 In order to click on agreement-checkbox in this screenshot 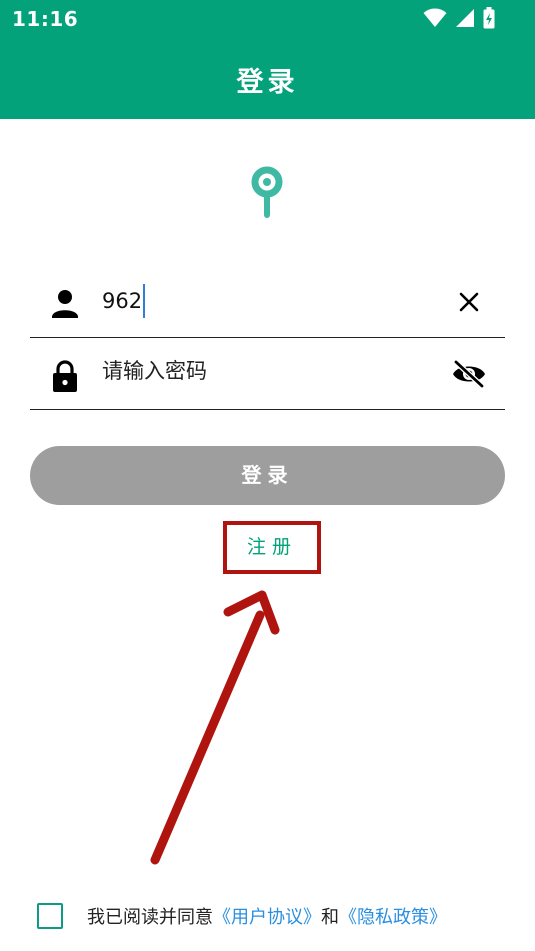, I will do `click(50, 916)`.